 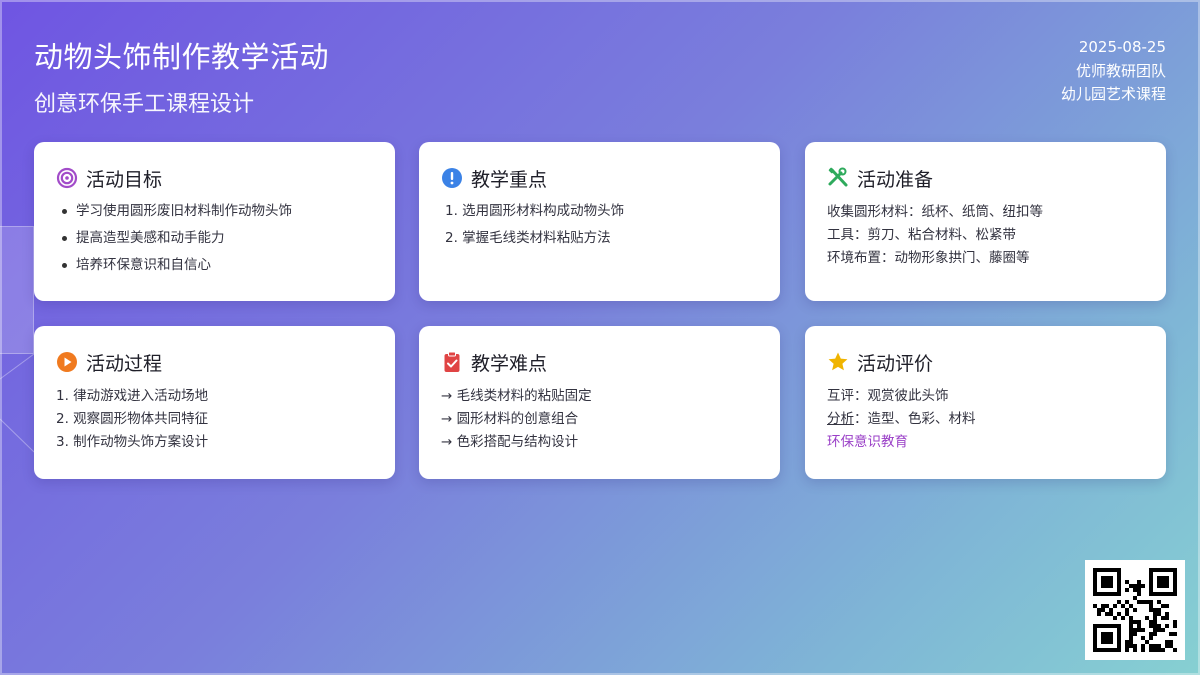 I want to click on exclamation-icon, so click(x=452, y=178).